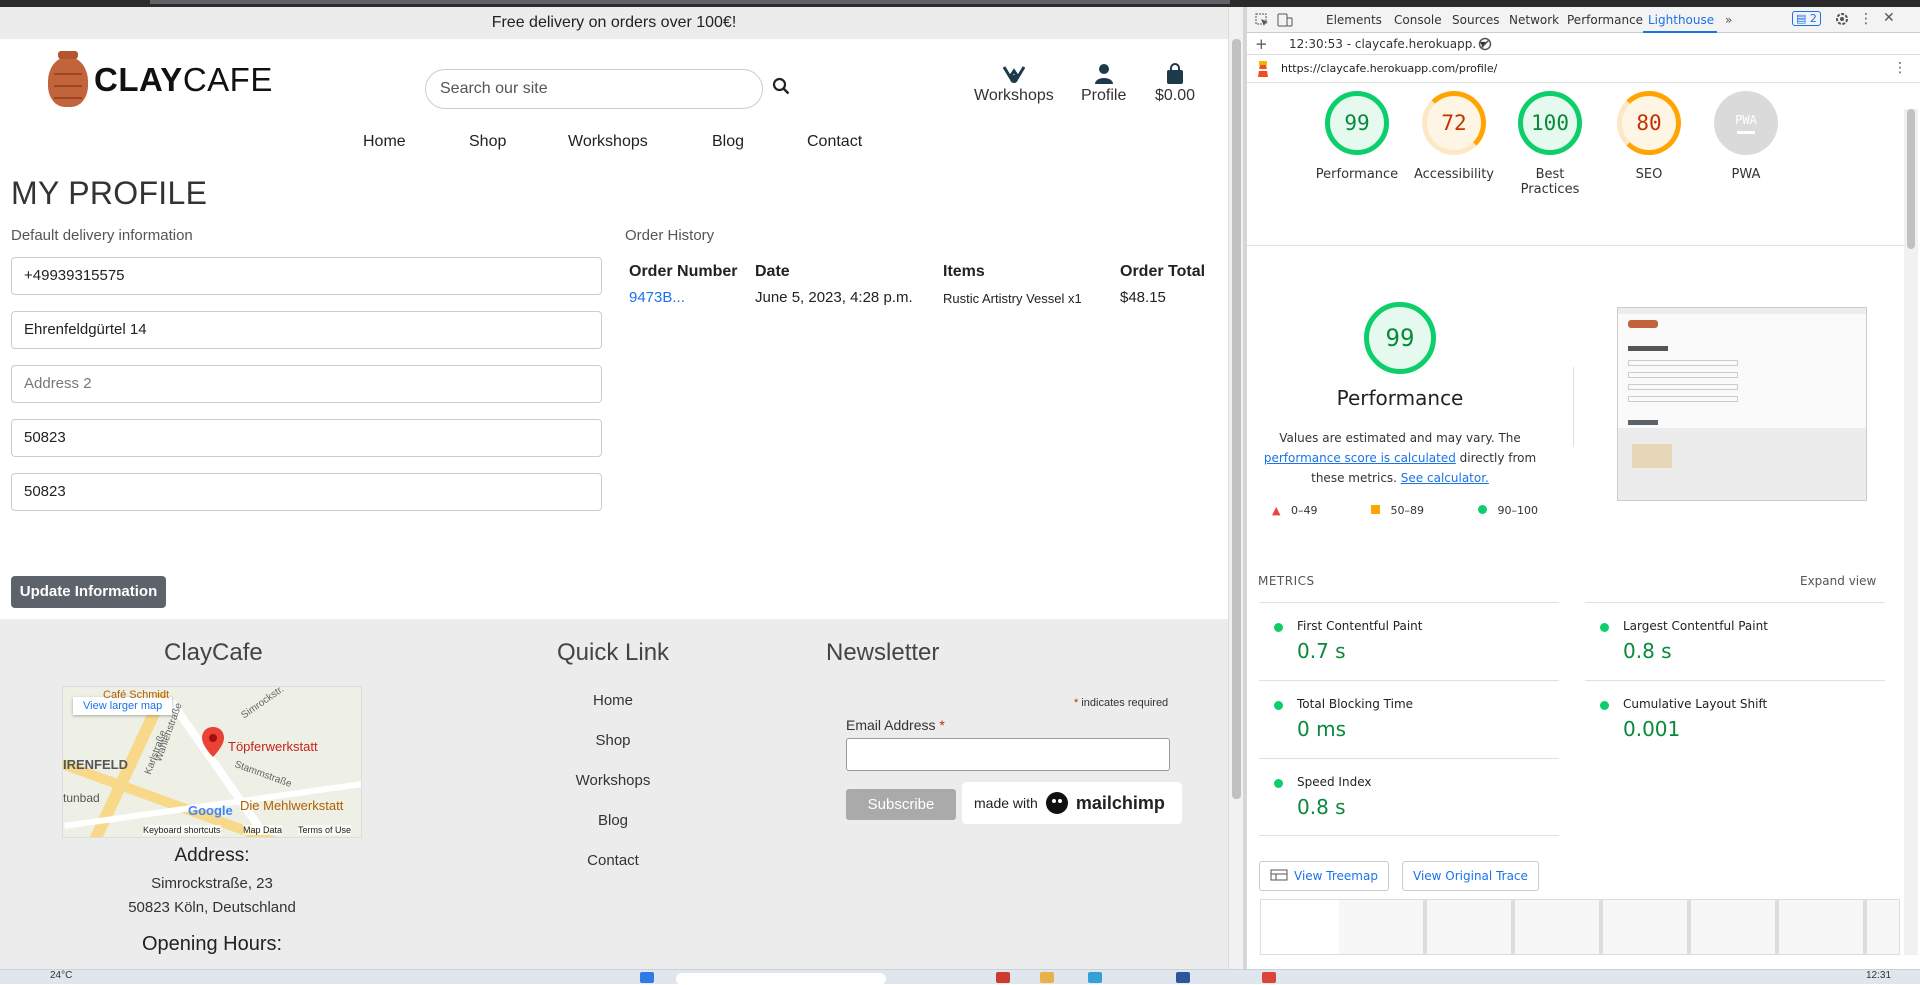 Image resolution: width=1920 pixels, height=985 pixels. Describe the element at coordinates (1838, 581) in the screenshot. I see `expand-view-toggle: Expand view` at that location.